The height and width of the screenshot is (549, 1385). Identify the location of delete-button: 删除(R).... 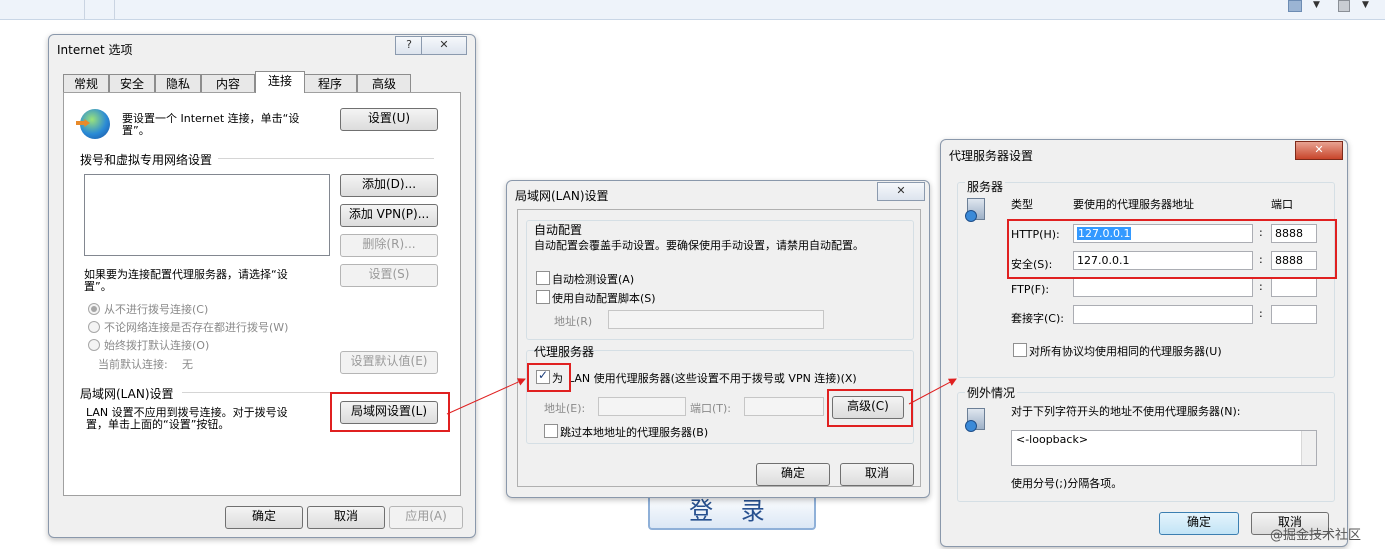
(389, 245).